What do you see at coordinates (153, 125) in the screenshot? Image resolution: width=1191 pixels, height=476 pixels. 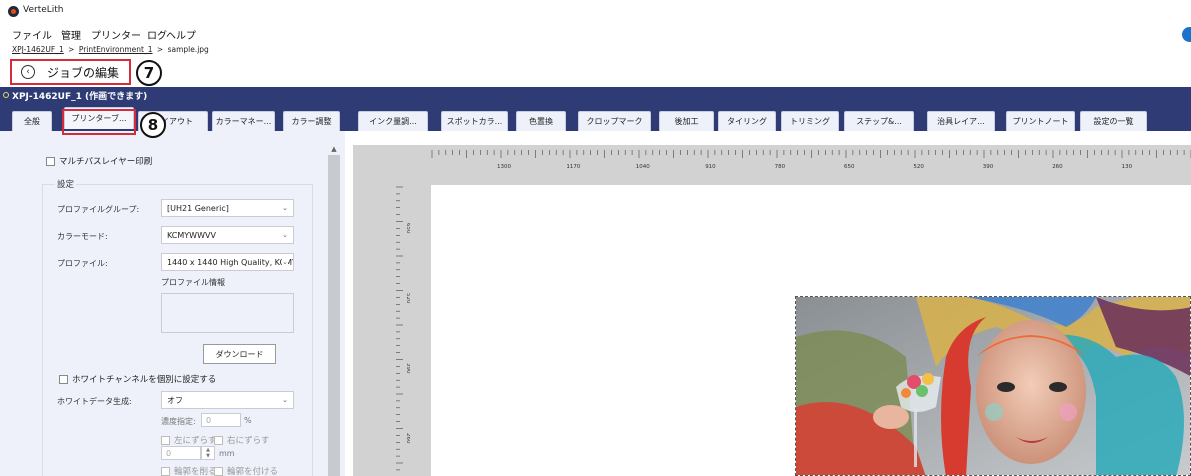 I see `callout-badge-8: 8` at bounding box center [153, 125].